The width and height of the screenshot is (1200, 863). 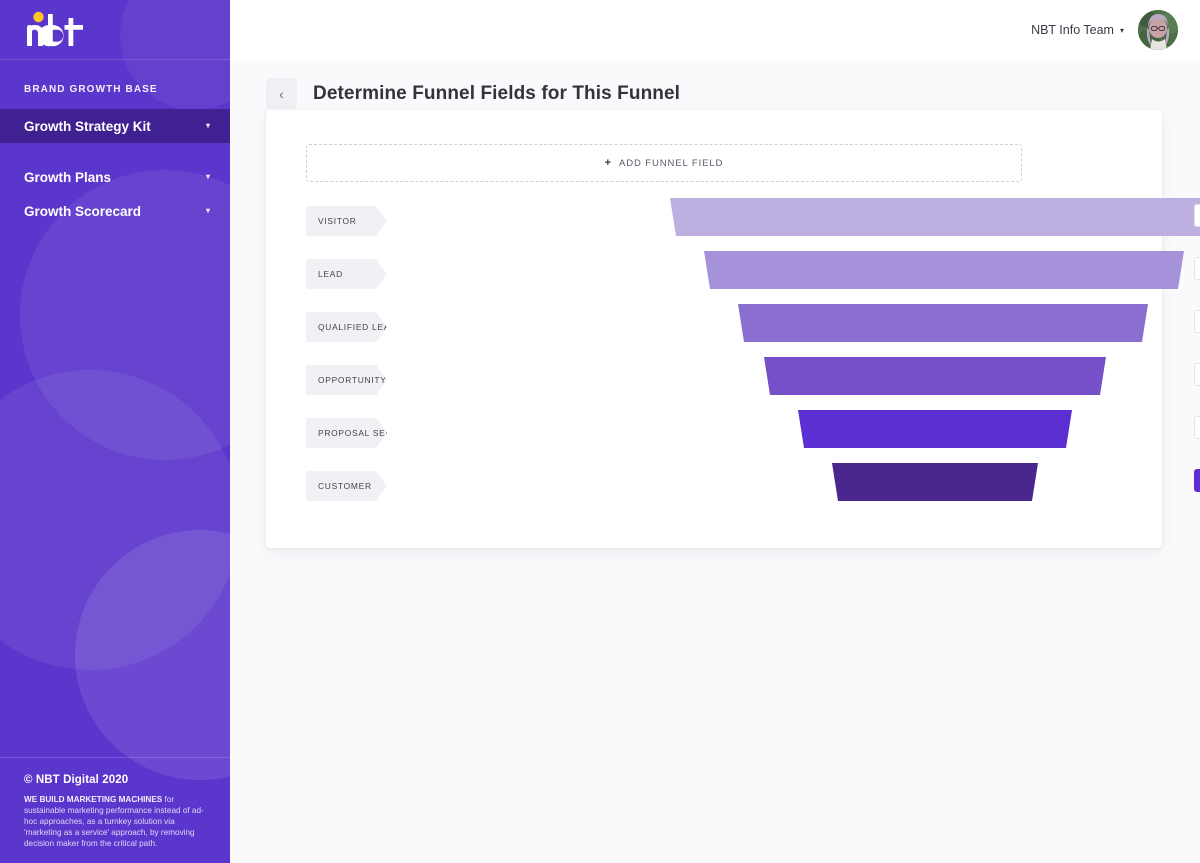 What do you see at coordinates (55, 30) in the screenshot?
I see `nbt-logo-icon` at bounding box center [55, 30].